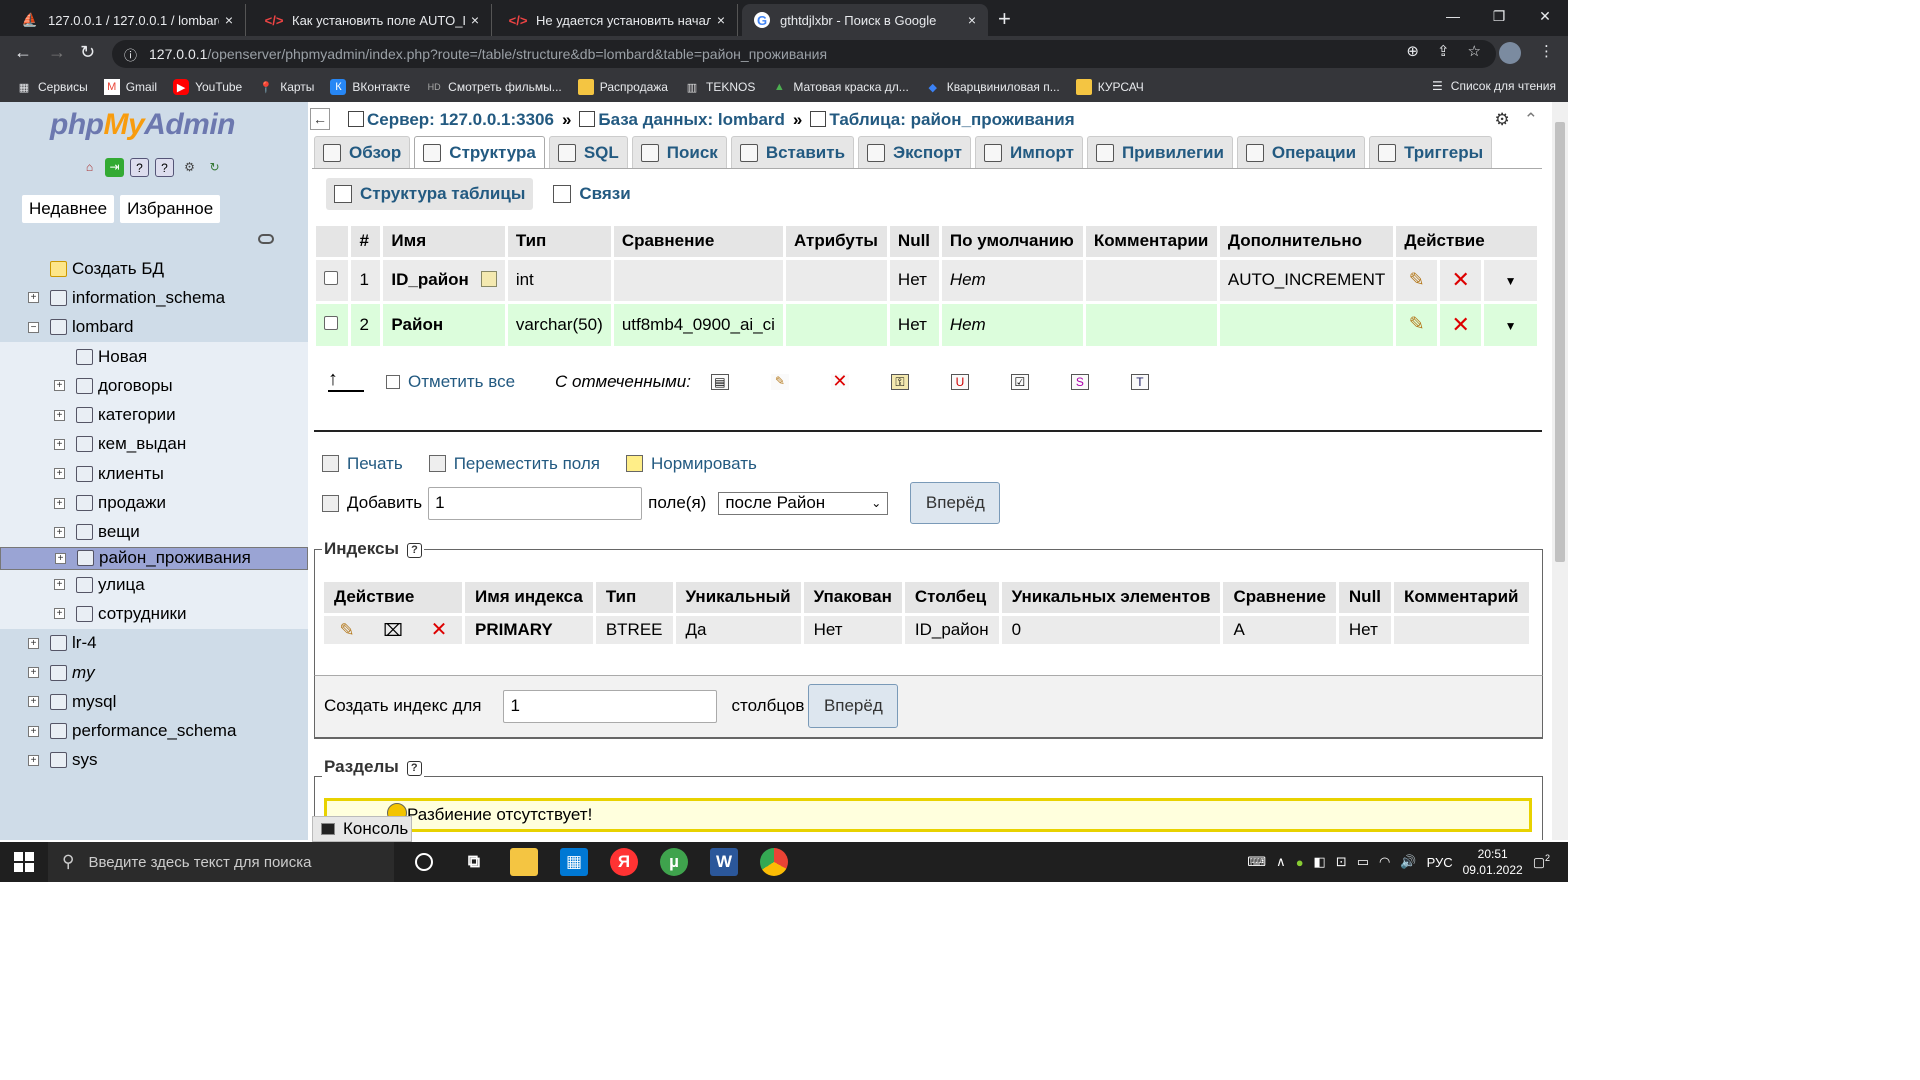 This screenshot has width=1920, height=1080. What do you see at coordinates (370, 87) in the screenshot?
I see `bookmark: К ВКонтакте` at bounding box center [370, 87].